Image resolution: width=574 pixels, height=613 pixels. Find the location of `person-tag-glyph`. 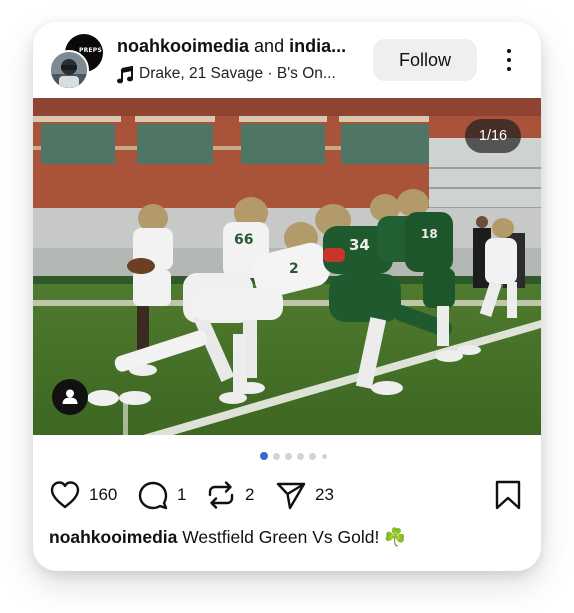

person-tag-glyph is located at coordinates (70, 396).